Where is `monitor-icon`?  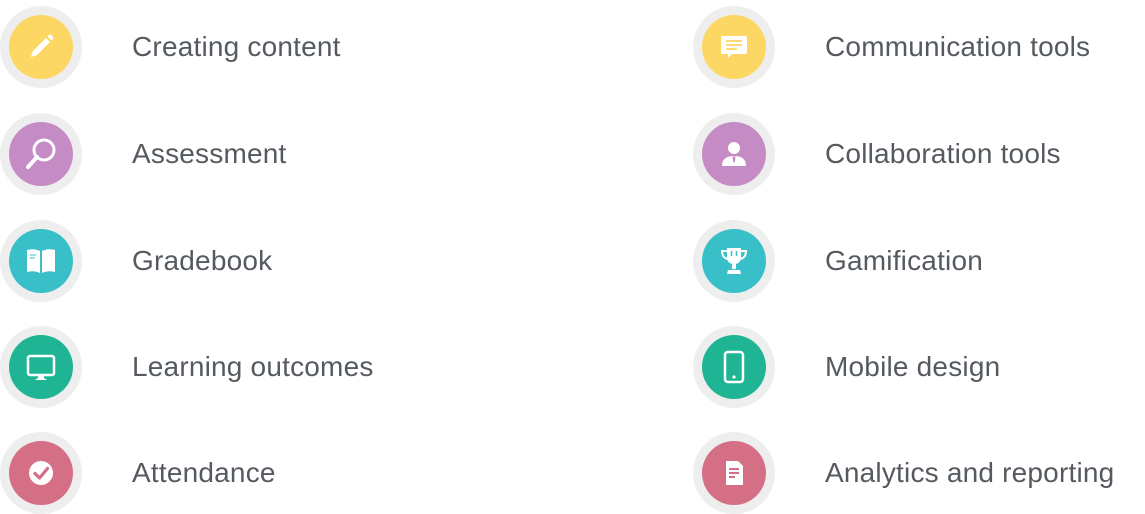
monitor-icon is located at coordinates (41, 367).